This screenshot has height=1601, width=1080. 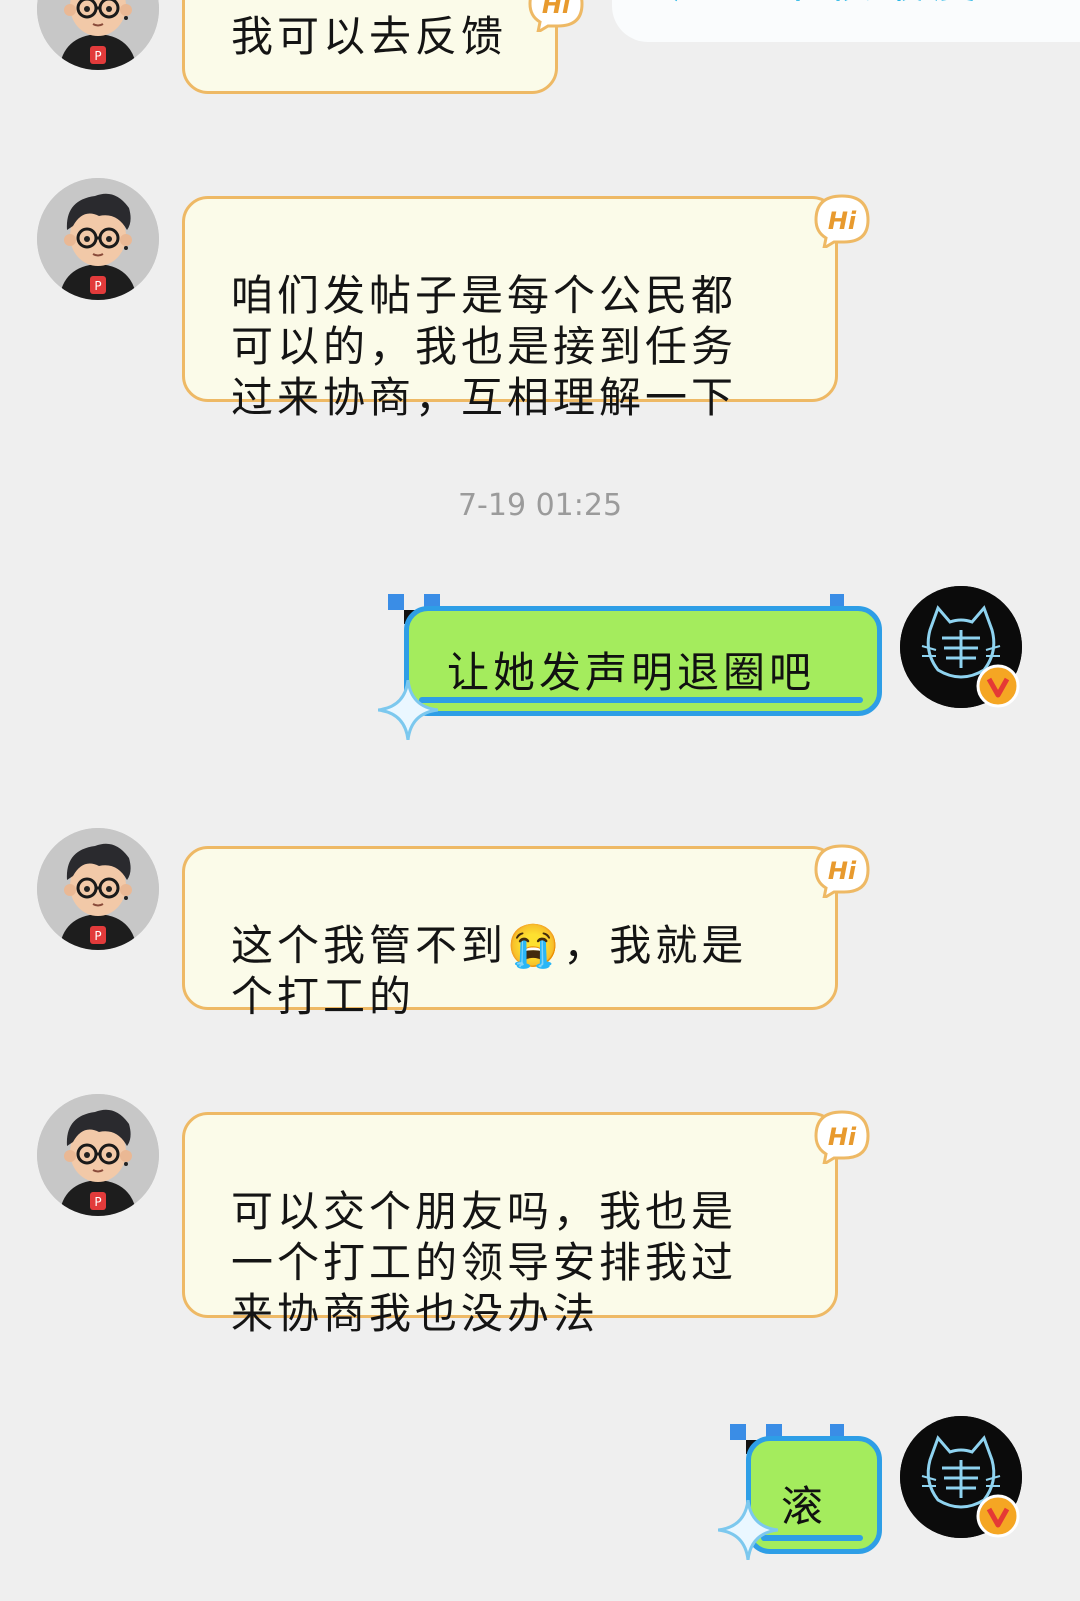 What do you see at coordinates (876, 5) in the screenshot?
I see `top-card-text: 户口审核最度100` at bounding box center [876, 5].